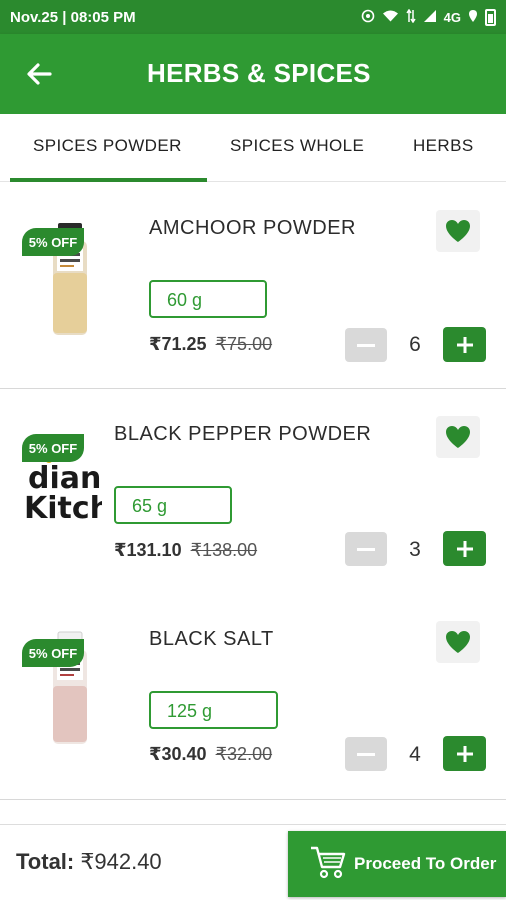 The image size is (506, 900). Describe the element at coordinates (45, 861) in the screenshot. I see `total-label: Total:` at that location.